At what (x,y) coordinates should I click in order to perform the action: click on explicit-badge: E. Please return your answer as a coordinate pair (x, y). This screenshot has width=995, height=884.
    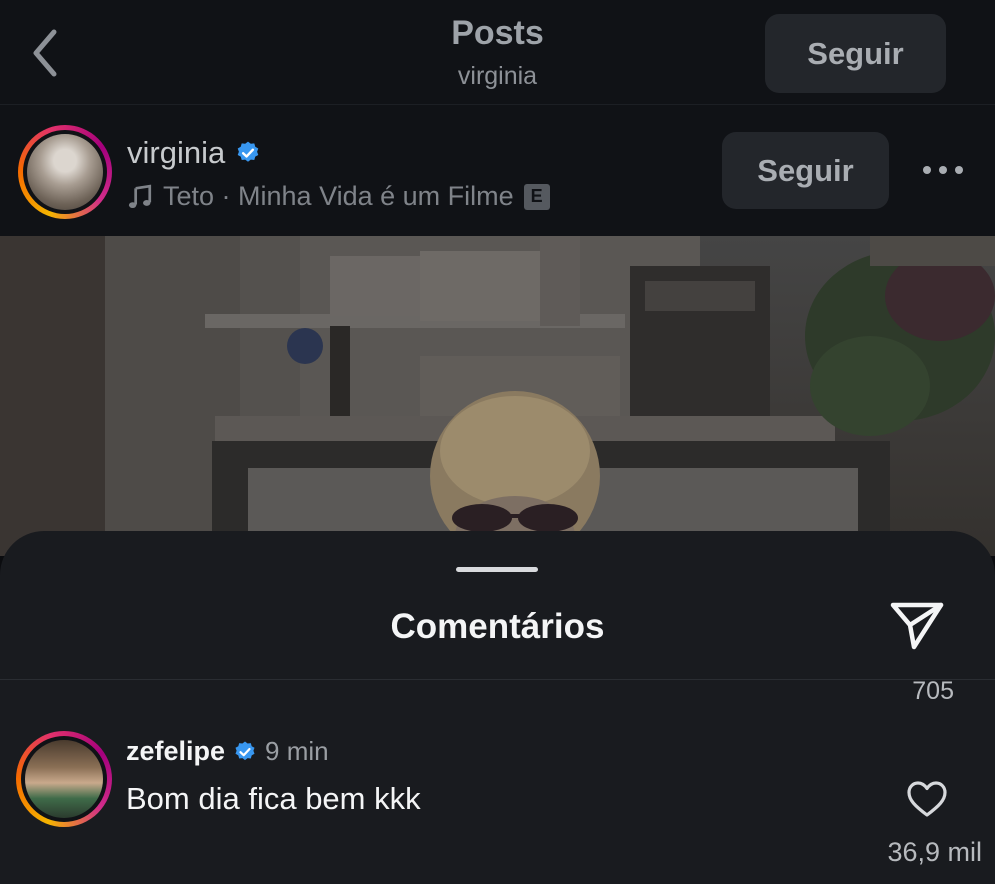
    Looking at the image, I should click on (536, 196).